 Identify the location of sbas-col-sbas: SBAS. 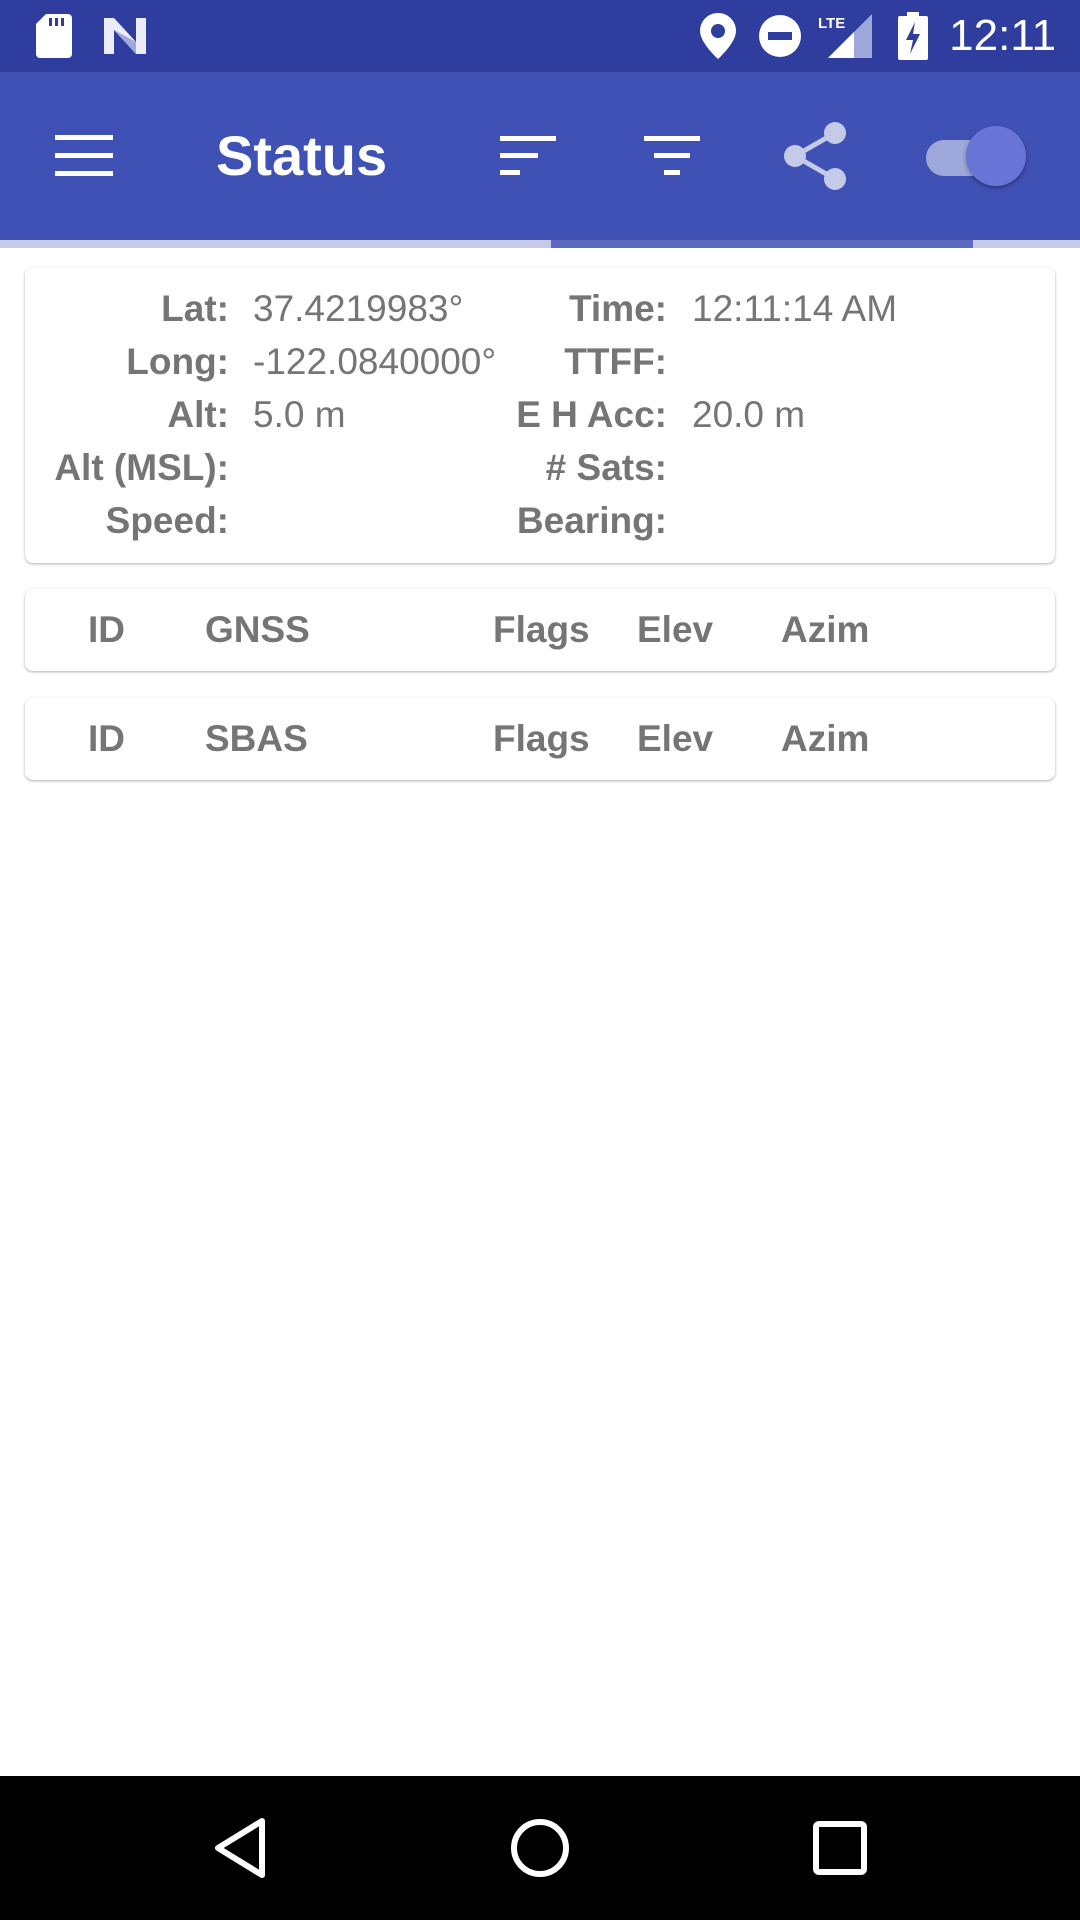
(256, 739).